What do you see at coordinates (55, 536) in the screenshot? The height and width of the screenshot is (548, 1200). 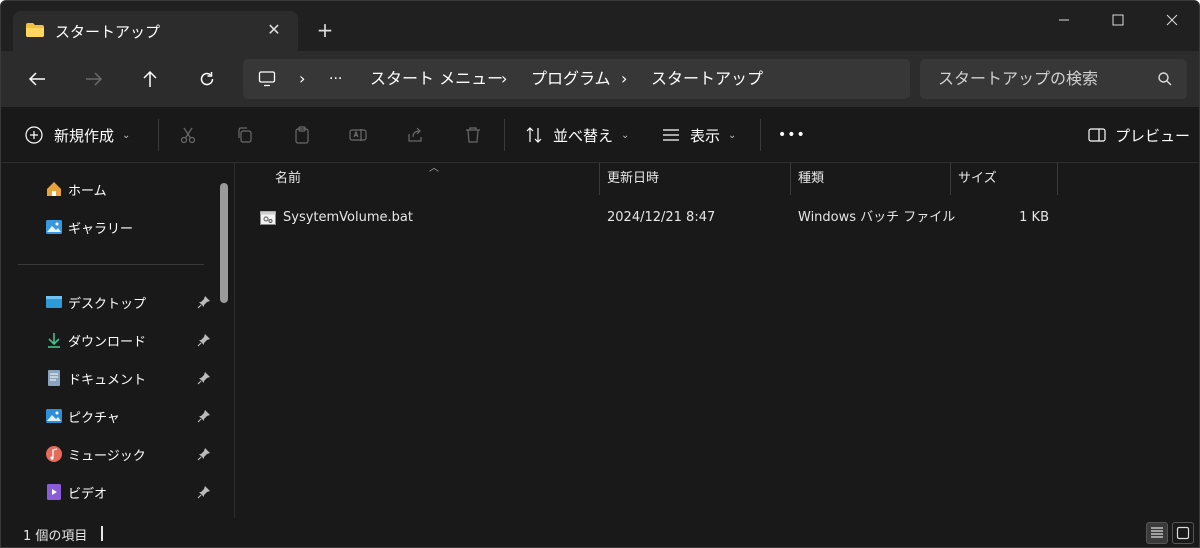 I see `item-count: 1 個の項目` at bounding box center [55, 536].